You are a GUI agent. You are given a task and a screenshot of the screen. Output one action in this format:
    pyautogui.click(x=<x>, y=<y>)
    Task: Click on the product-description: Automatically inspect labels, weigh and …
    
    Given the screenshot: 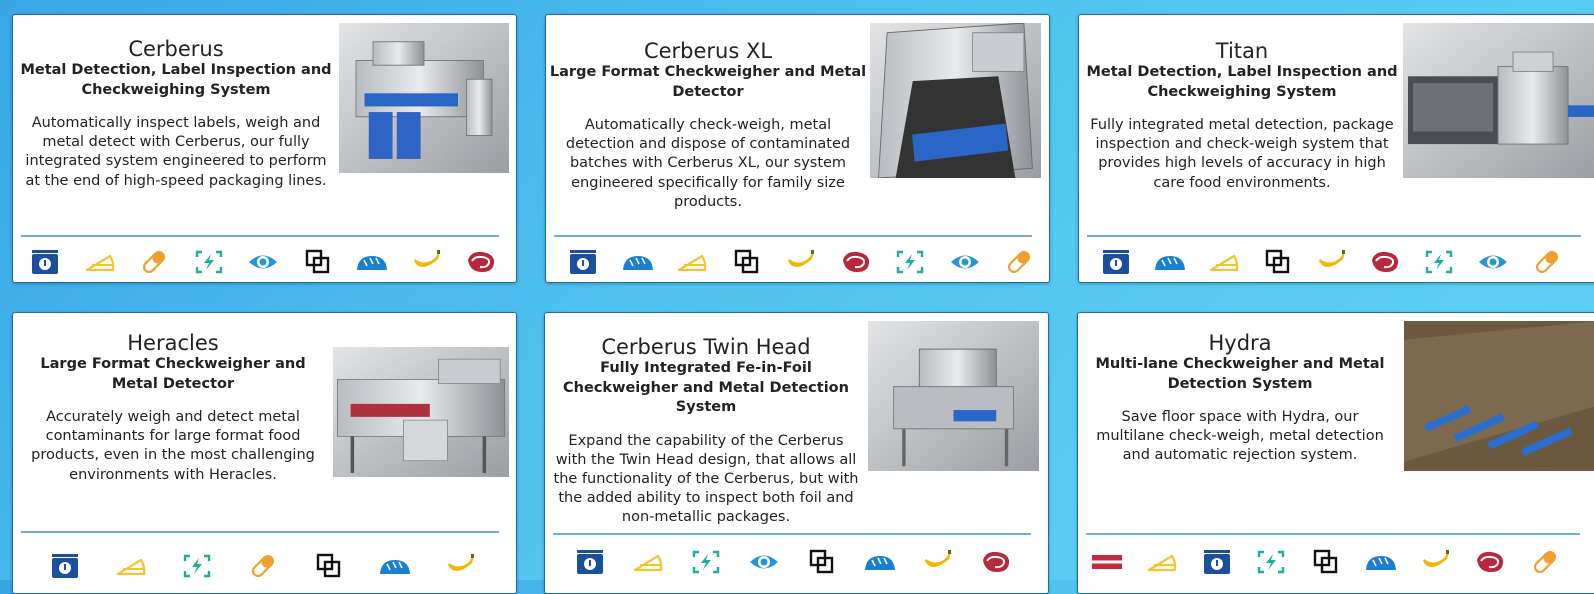 What is the action you would take?
    pyautogui.click(x=176, y=152)
    